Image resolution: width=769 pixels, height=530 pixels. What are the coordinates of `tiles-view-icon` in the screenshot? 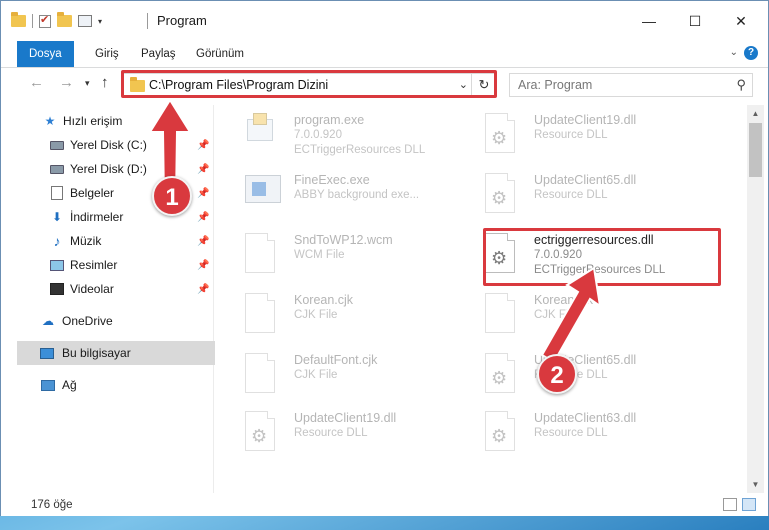 It's located at (749, 504).